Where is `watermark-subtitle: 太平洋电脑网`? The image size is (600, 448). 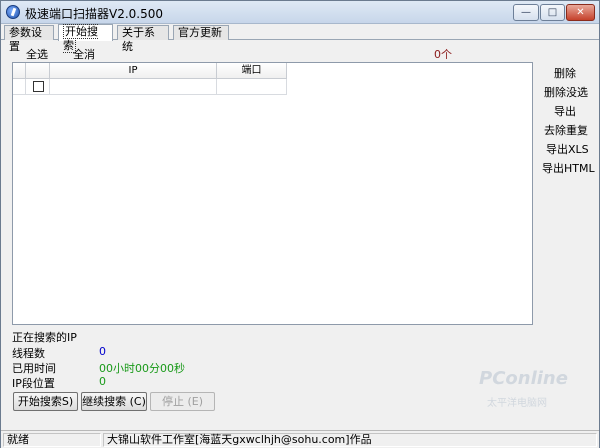
watermark-subtitle: 太平洋电脑网 is located at coordinates (517, 403).